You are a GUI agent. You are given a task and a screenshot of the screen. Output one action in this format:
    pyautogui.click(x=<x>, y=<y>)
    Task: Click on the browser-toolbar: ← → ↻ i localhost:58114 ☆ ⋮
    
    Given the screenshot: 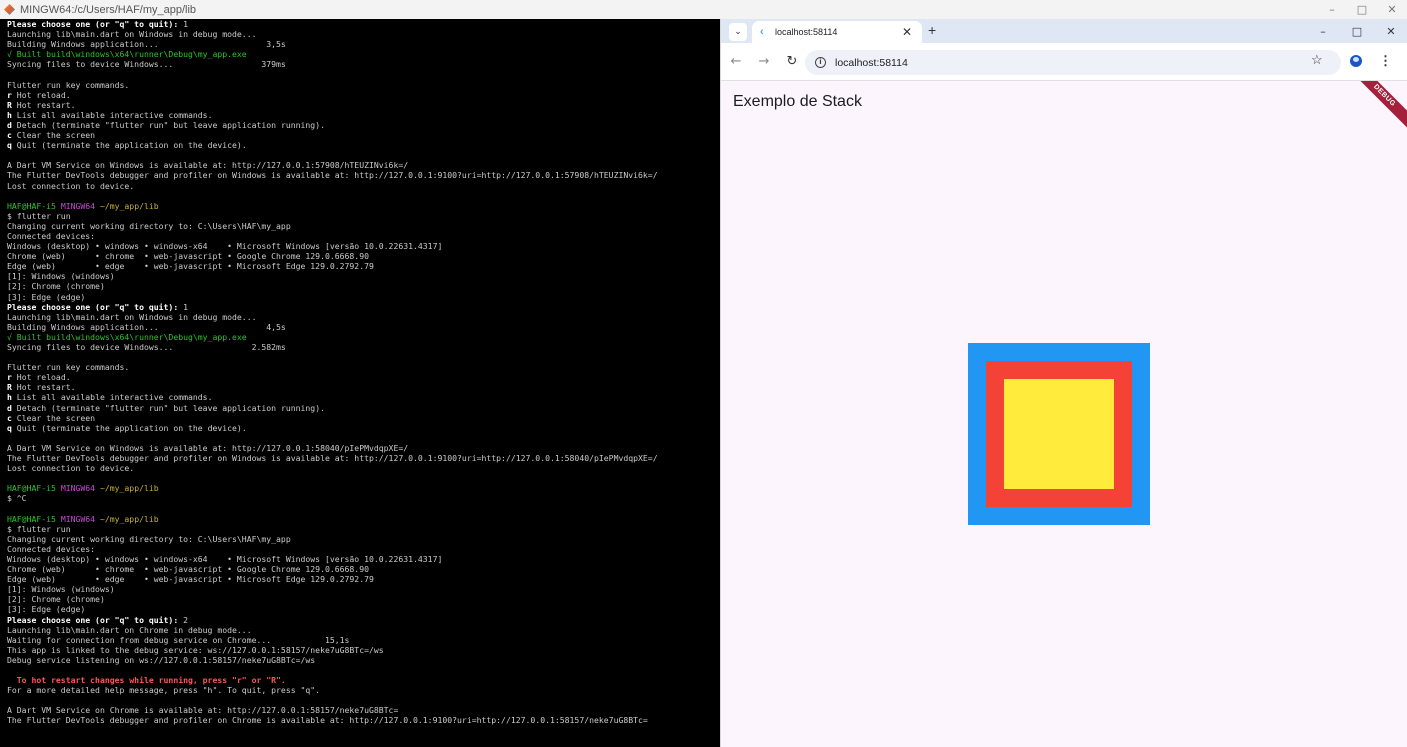 What is the action you would take?
    pyautogui.click(x=1064, y=62)
    